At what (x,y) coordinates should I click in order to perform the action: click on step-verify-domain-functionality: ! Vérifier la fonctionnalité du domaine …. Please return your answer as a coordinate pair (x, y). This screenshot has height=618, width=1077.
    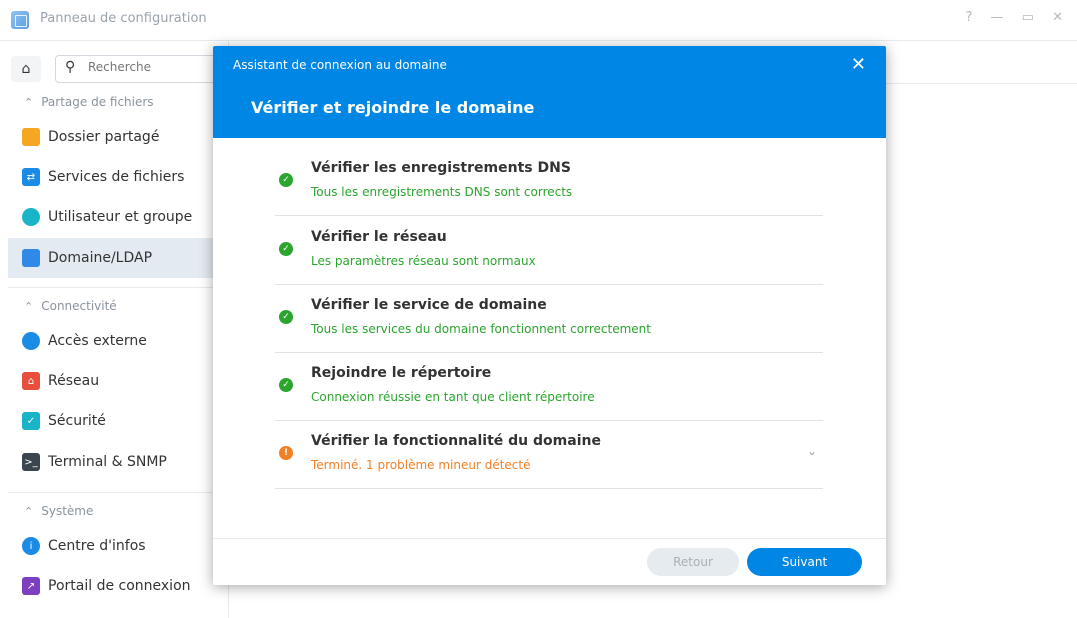
    Looking at the image, I should click on (549, 454).